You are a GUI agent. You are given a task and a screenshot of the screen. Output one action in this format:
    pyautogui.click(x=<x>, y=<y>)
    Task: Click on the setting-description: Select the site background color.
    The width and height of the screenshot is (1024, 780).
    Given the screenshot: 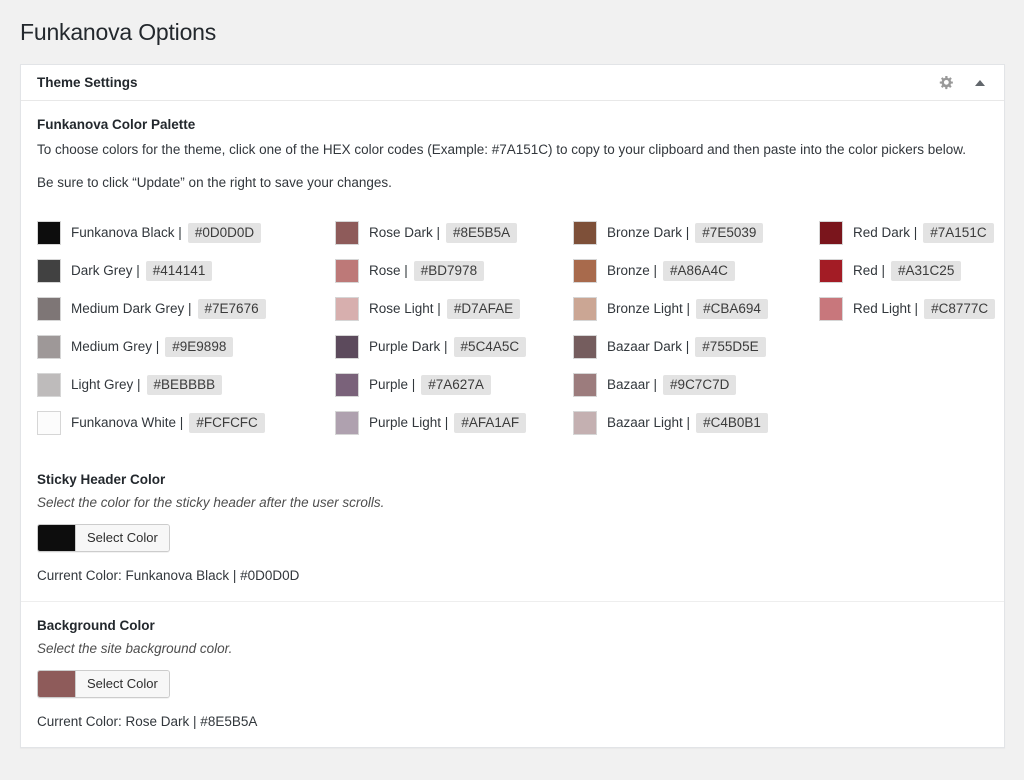 What is the action you would take?
    pyautogui.click(x=135, y=648)
    